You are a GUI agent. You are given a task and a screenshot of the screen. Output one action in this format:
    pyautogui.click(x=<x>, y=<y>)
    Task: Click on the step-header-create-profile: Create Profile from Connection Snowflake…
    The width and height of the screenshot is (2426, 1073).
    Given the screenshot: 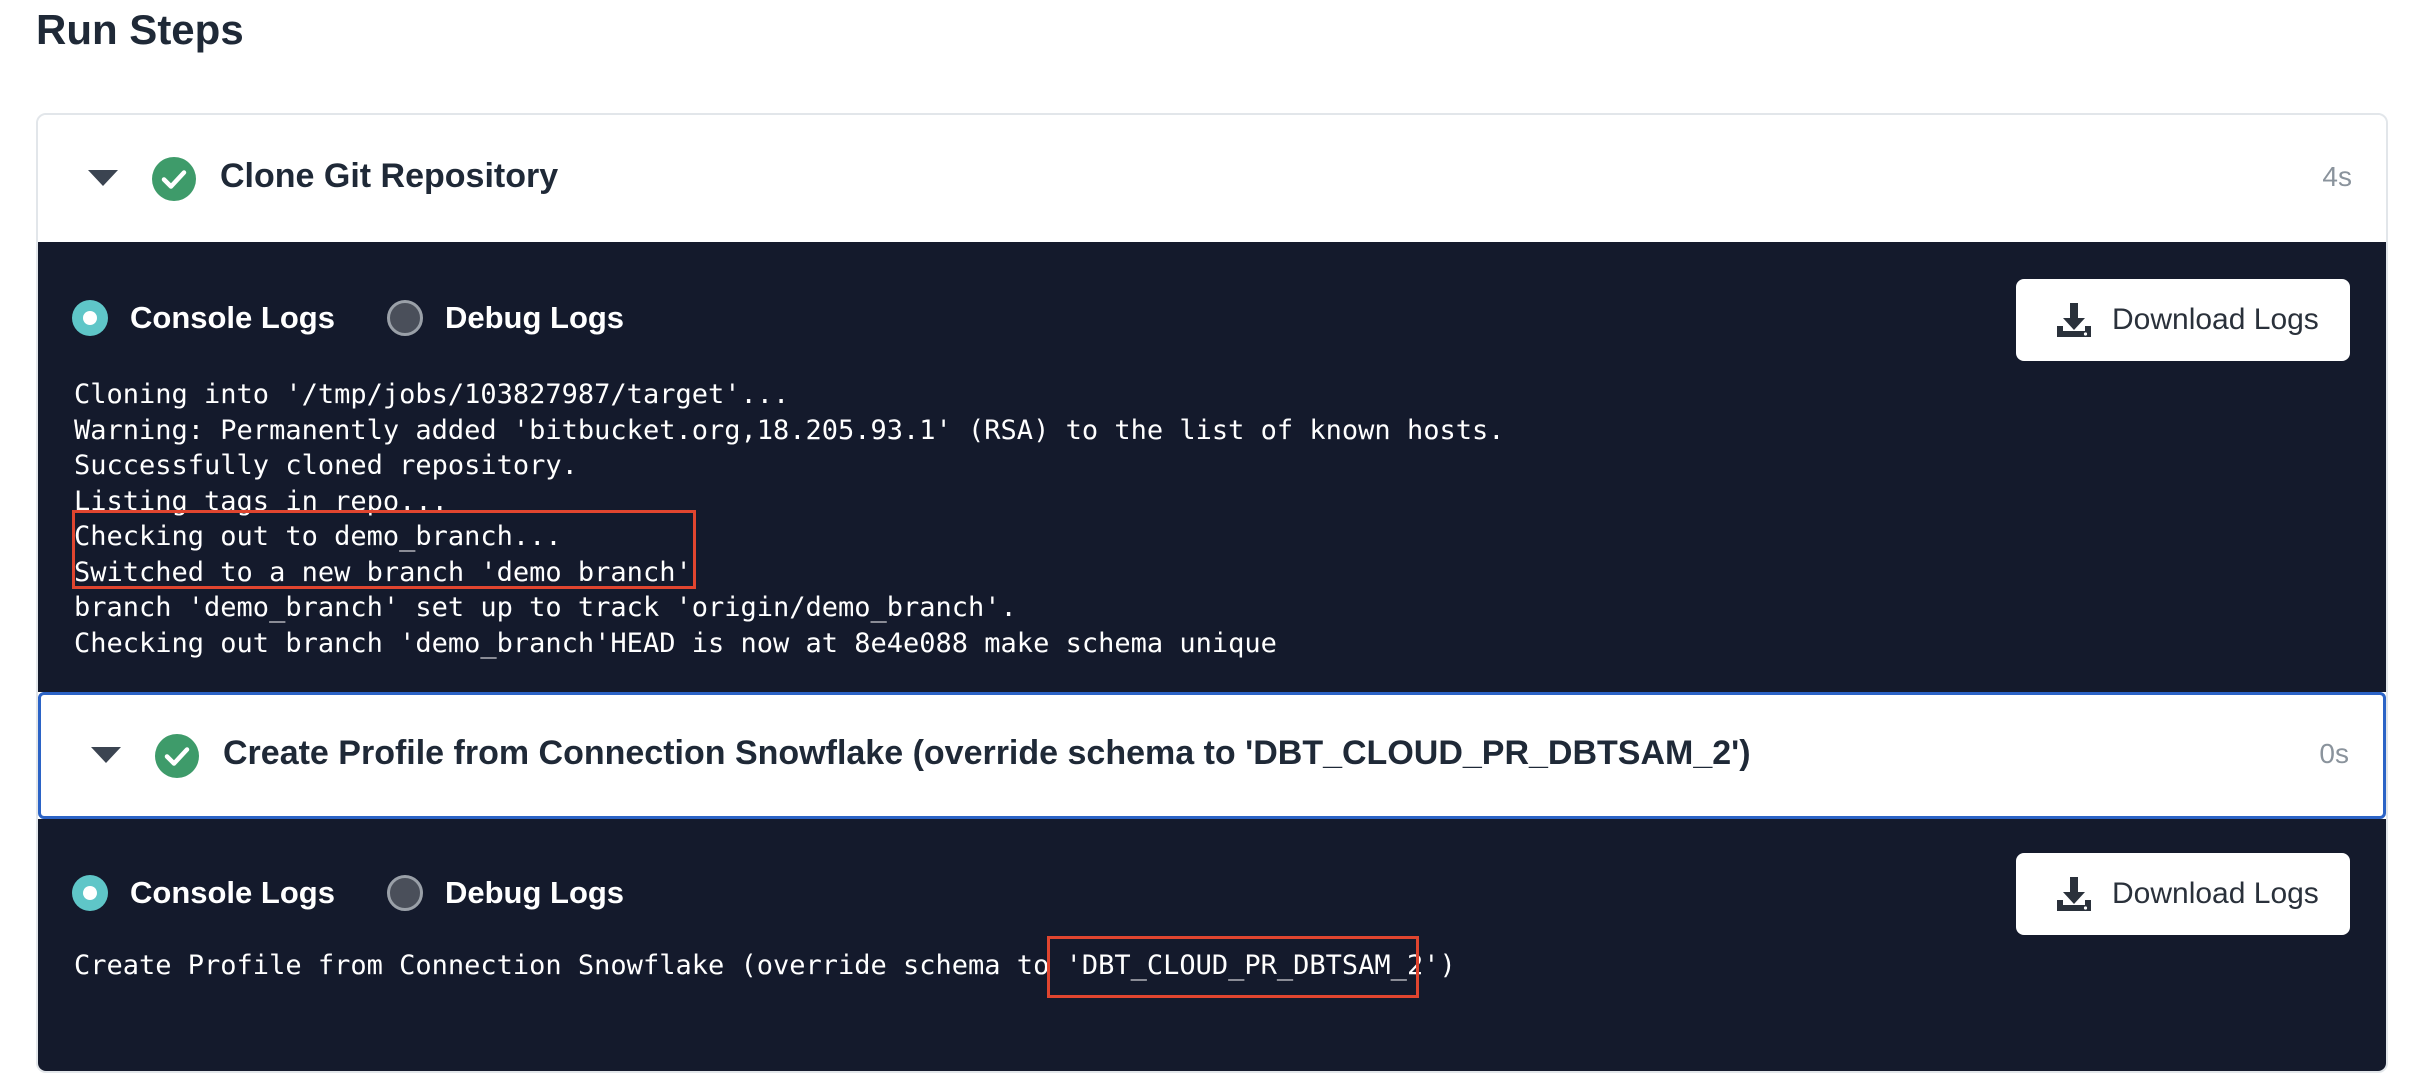 What is the action you would take?
    pyautogui.click(x=1212, y=755)
    